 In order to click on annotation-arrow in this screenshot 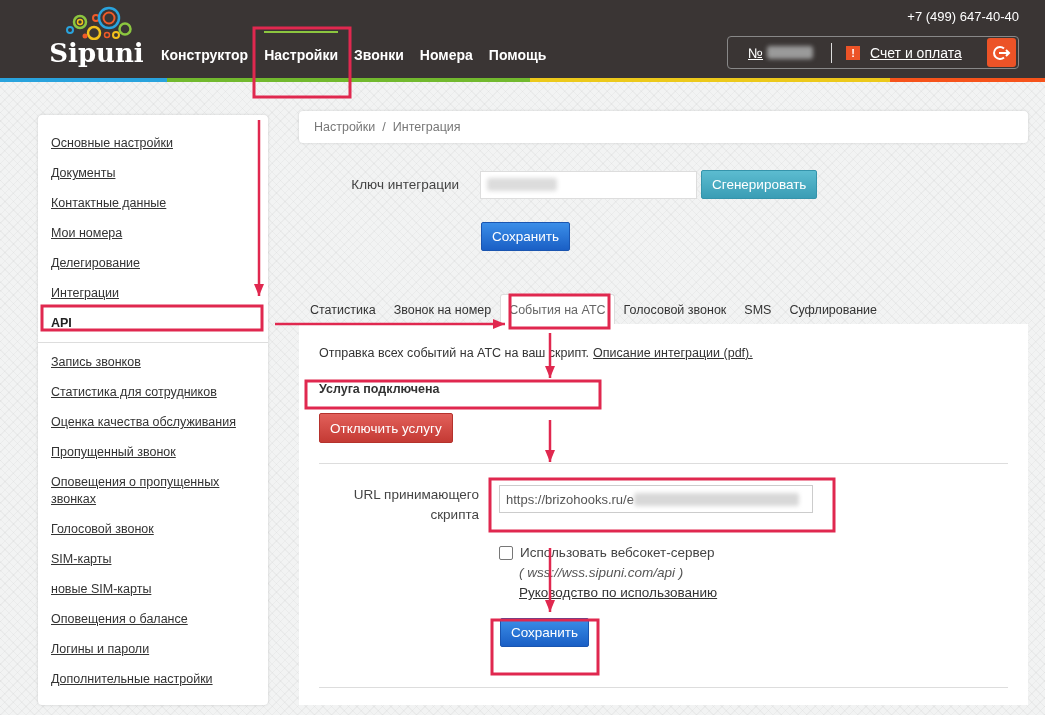, I will do `click(550, 441)`.